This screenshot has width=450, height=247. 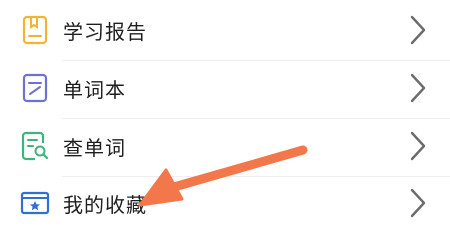 I want to click on menu-item-label: 我的收藏, so click(x=105, y=204).